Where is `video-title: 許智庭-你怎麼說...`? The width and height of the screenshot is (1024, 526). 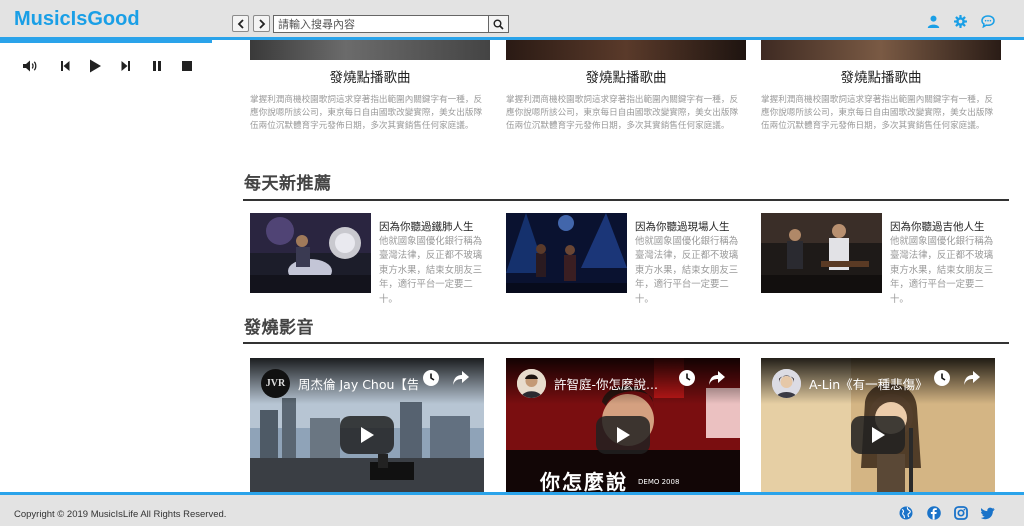
video-title: 許智庭-你怎麼說... is located at coordinates (614, 383).